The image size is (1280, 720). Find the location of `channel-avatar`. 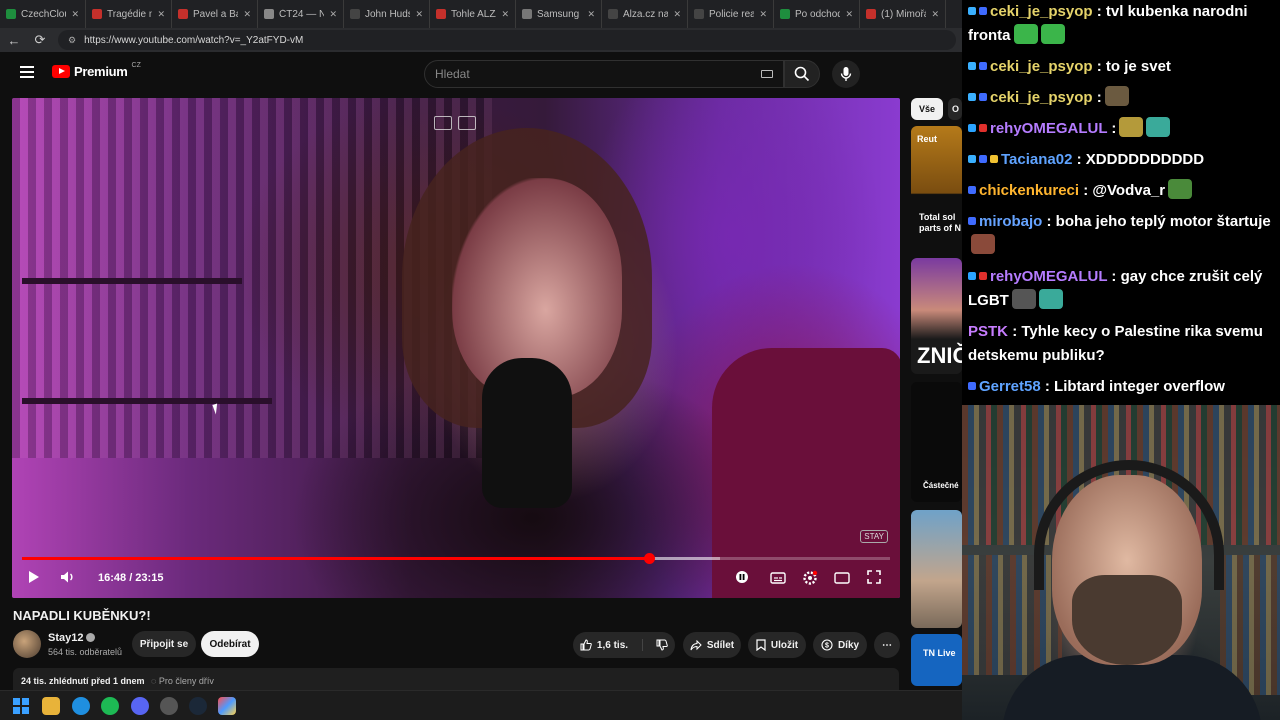

channel-avatar is located at coordinates (27, 644).